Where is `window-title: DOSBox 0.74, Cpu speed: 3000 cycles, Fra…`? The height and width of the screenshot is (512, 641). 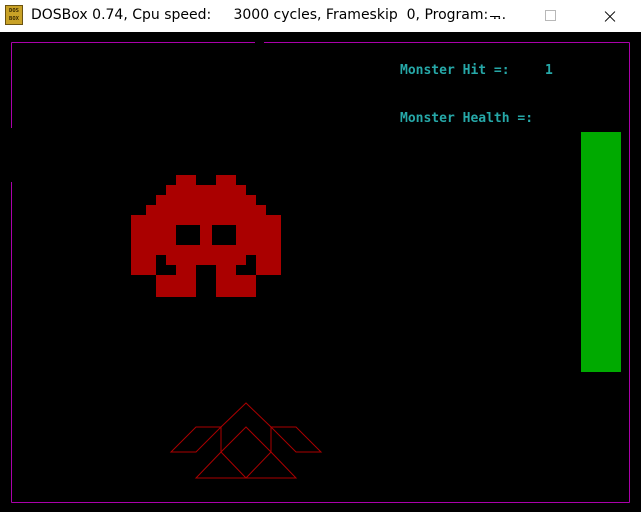
window-title: DOSBox 0.74, Cpu speed: 3000 cycles, Fra… is located at coordinates (269, 15).